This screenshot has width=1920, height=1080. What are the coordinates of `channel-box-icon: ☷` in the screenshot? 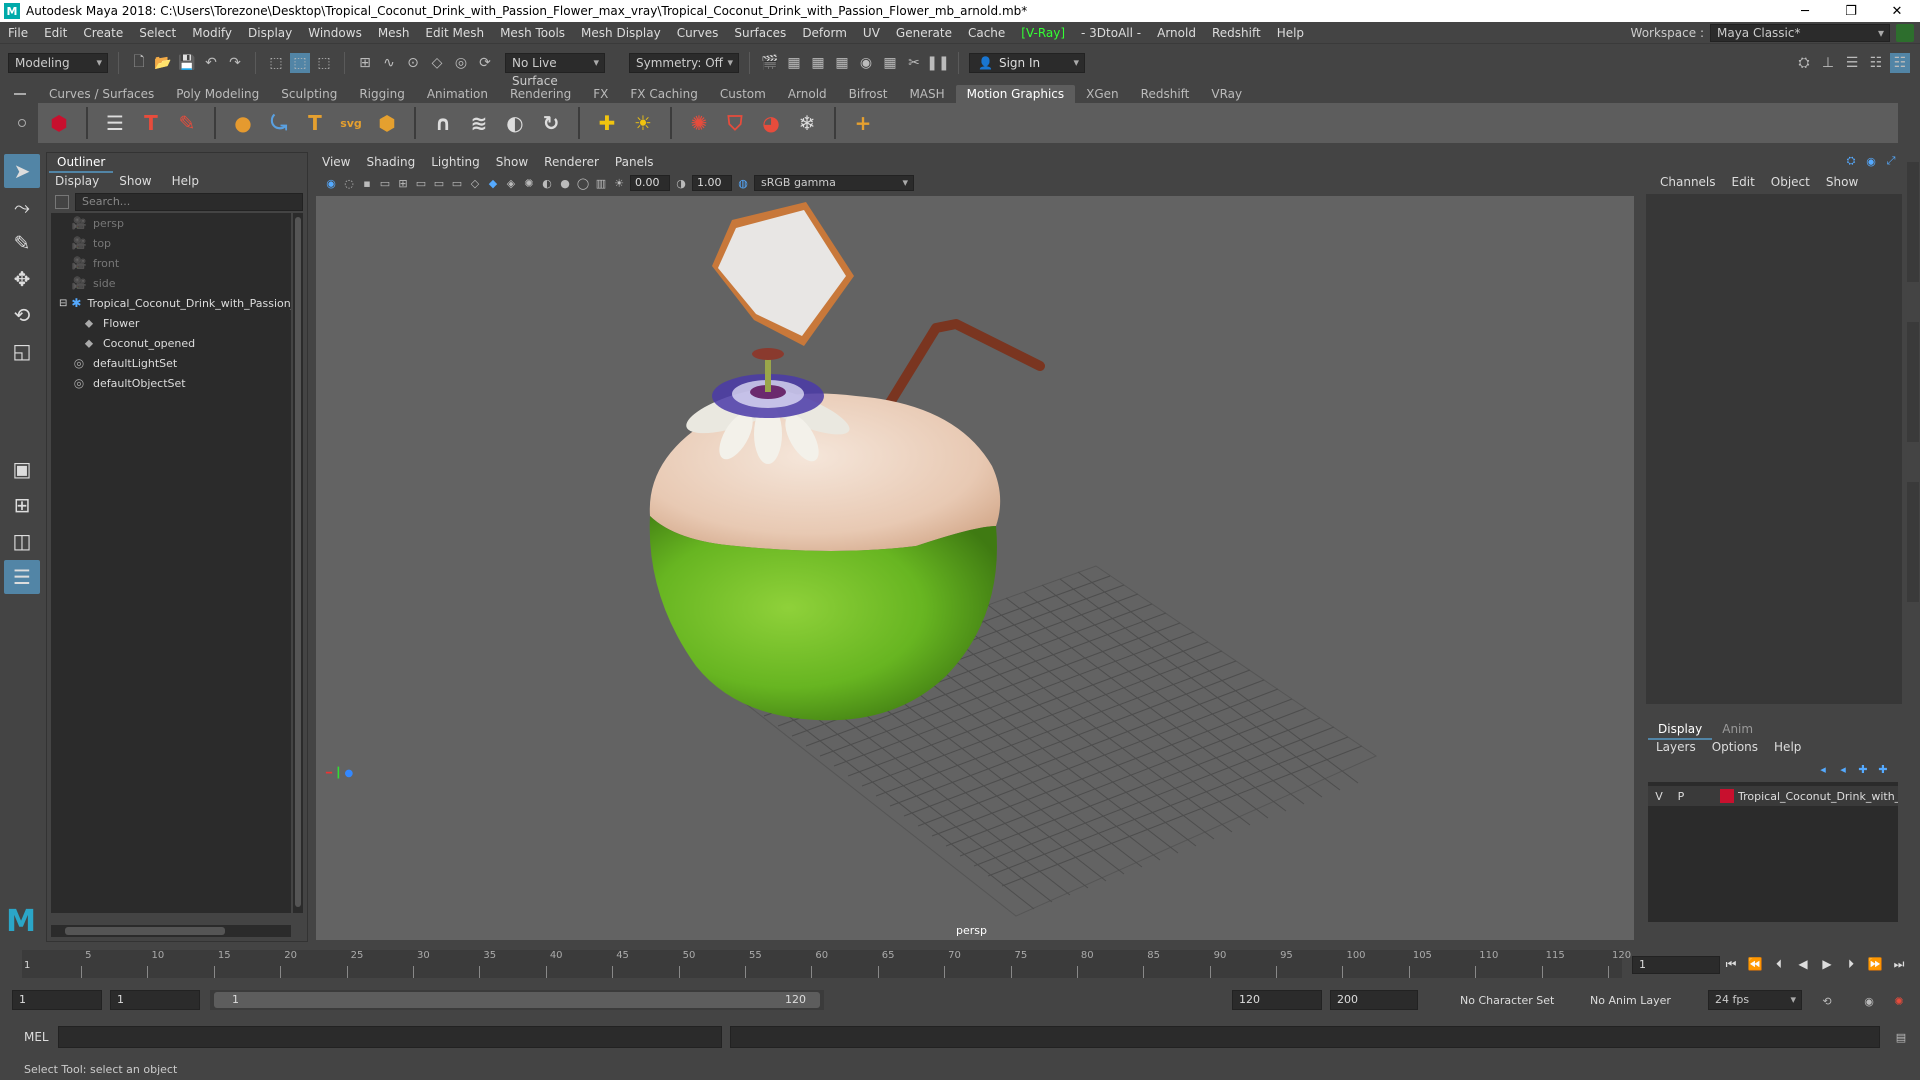 It's located at (1876, 63).